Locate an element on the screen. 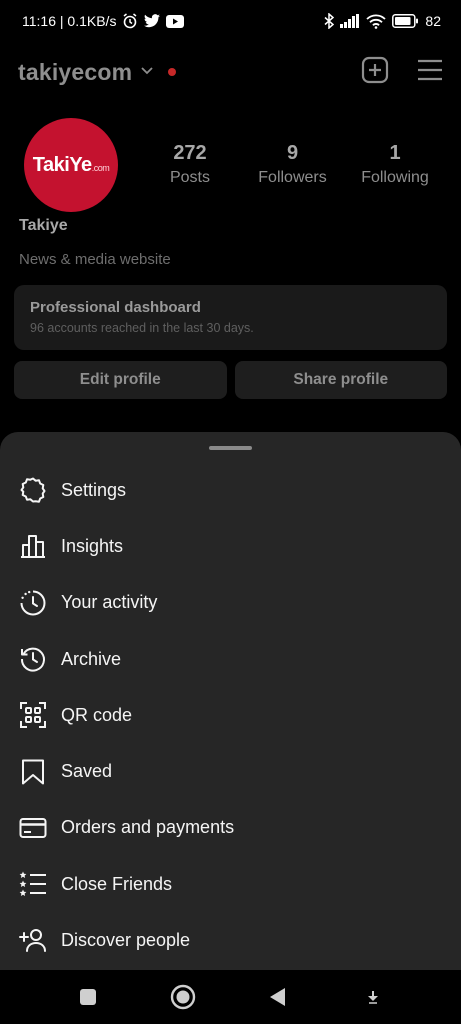  chevron-down-icon is located at coordinates (147, 72).